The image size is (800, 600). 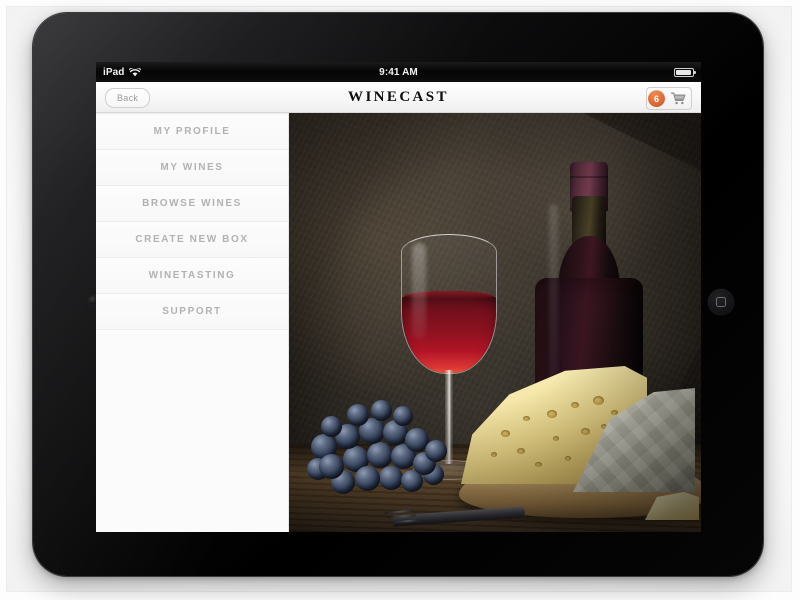 I want to click on shopping-cart-icon, so click(x=678, y=98).